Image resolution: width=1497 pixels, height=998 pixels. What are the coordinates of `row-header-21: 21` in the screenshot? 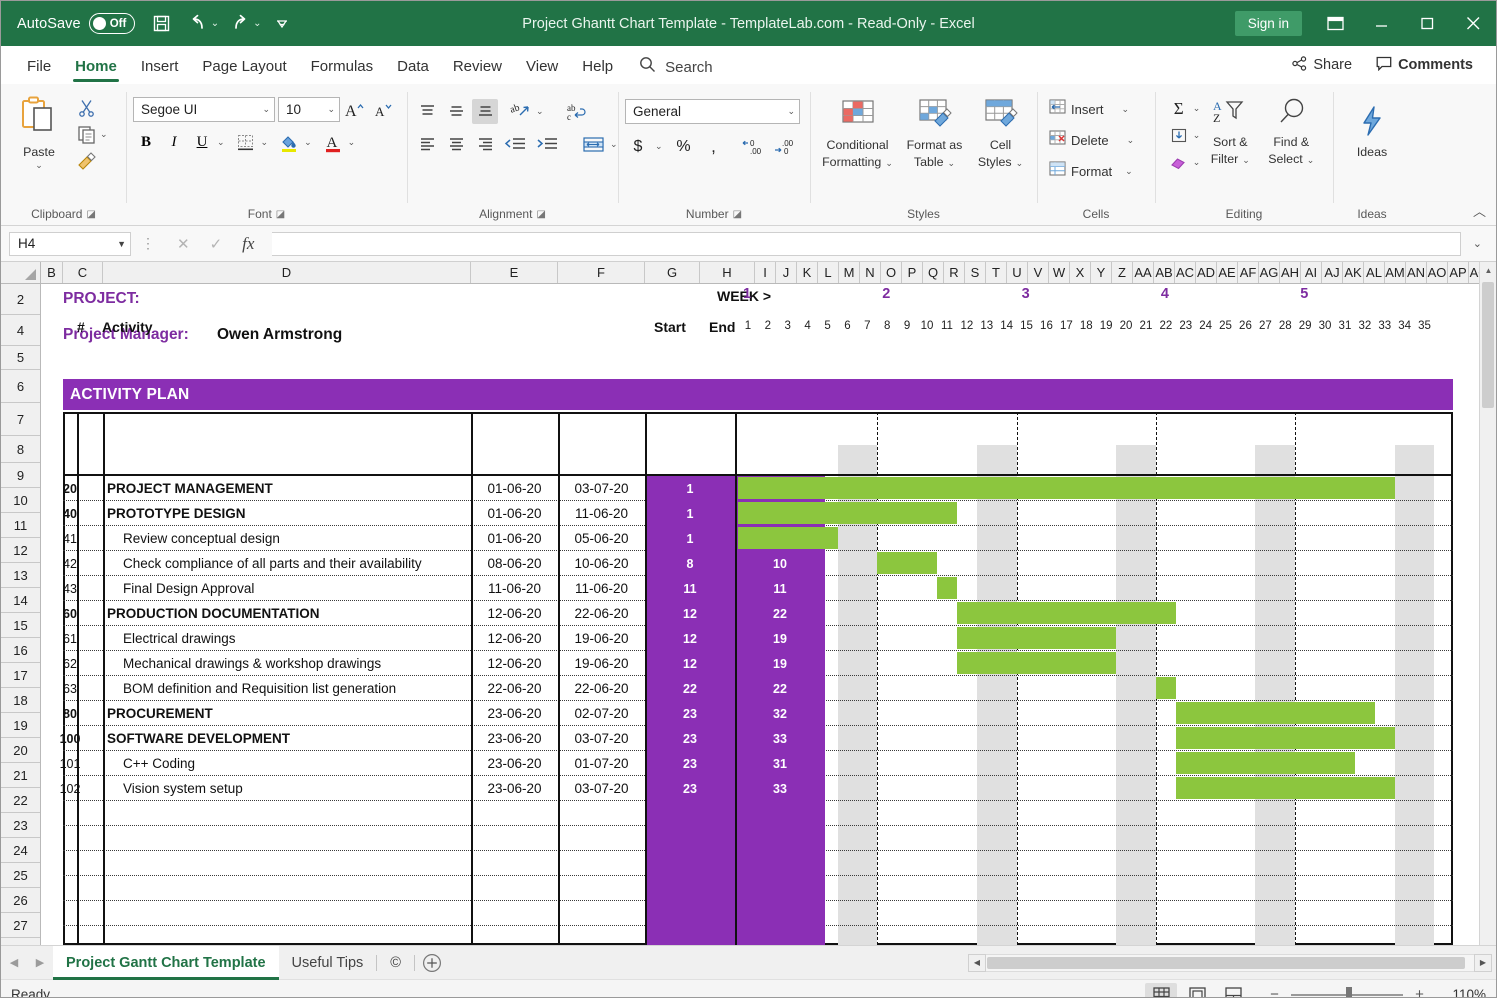 It's located at (20, 775).